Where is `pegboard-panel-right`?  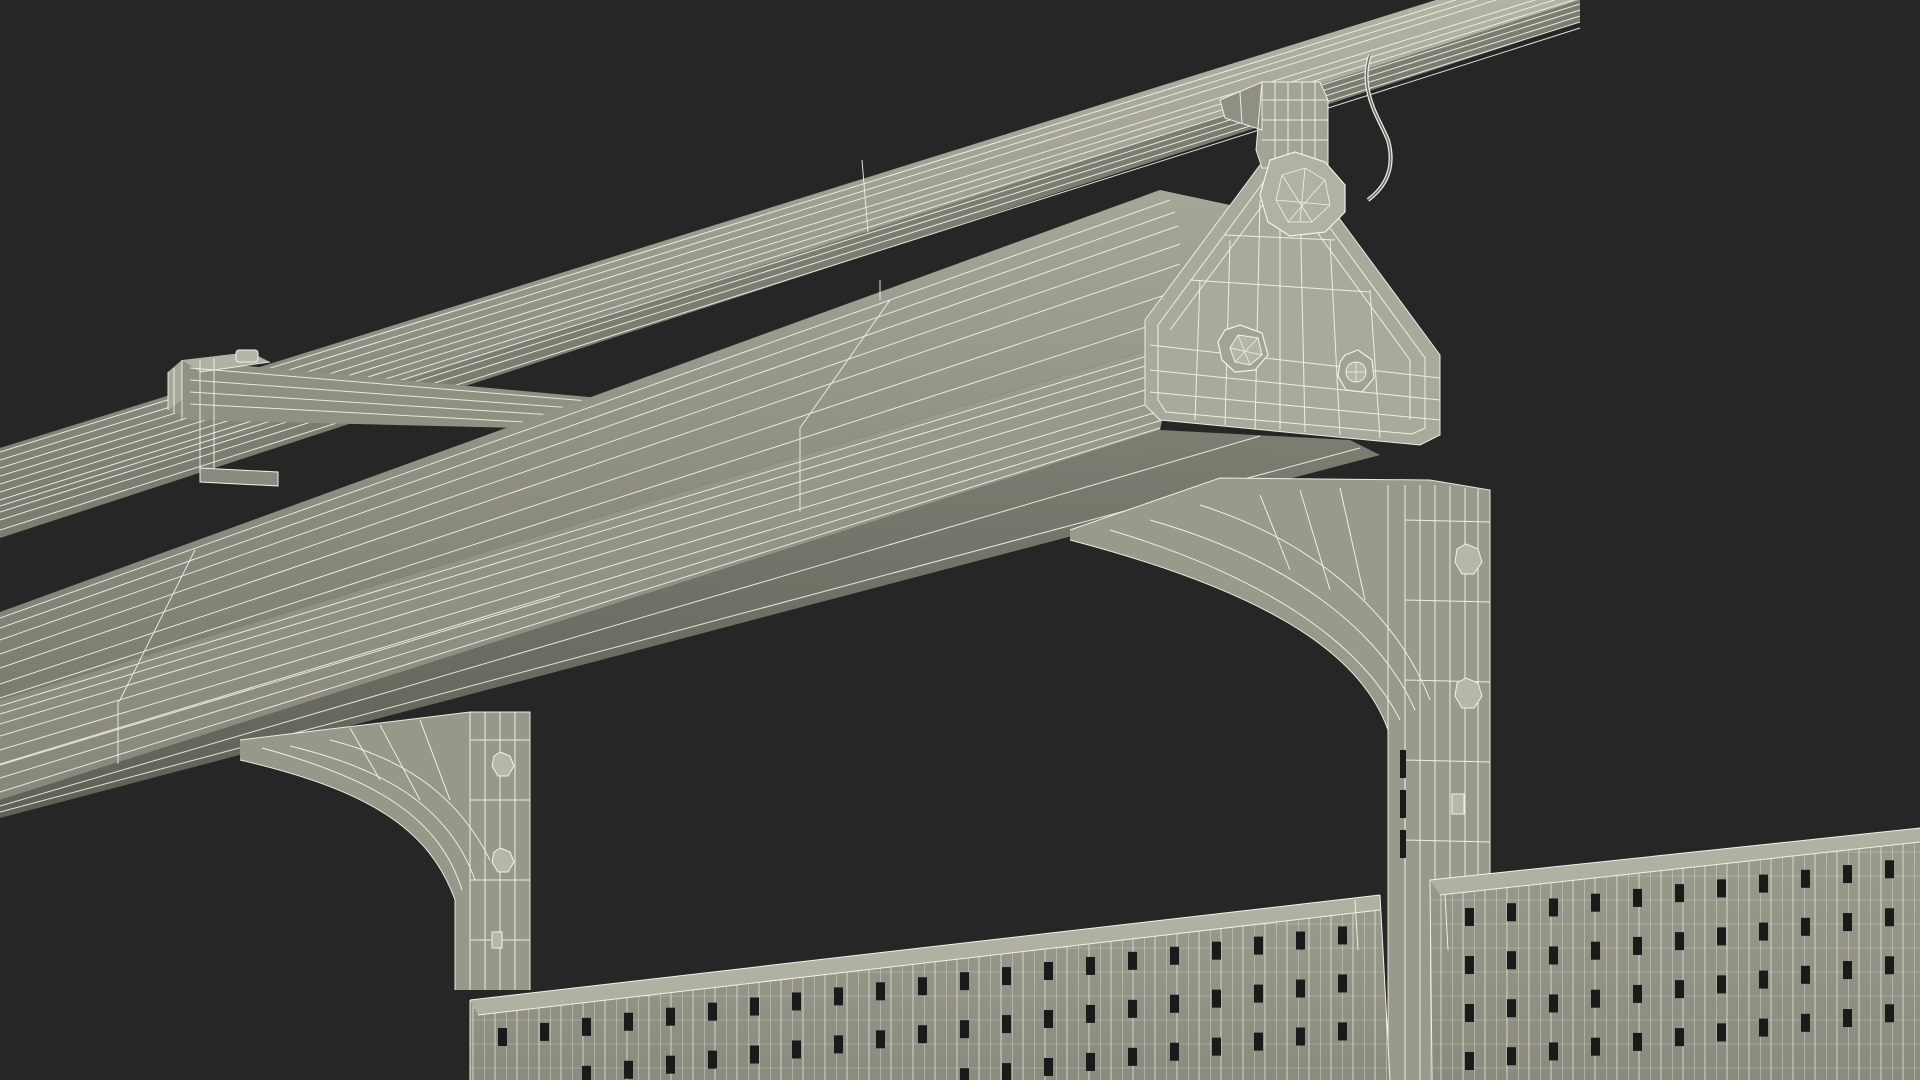
pegboard-panel-right is located at coordinates (1674, 953).